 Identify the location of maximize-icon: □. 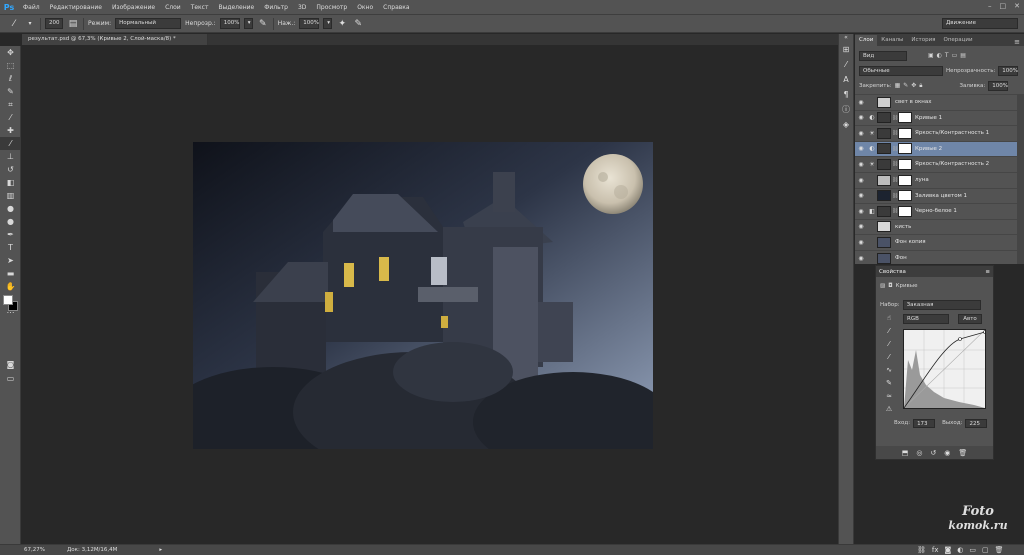
(1003, 6).